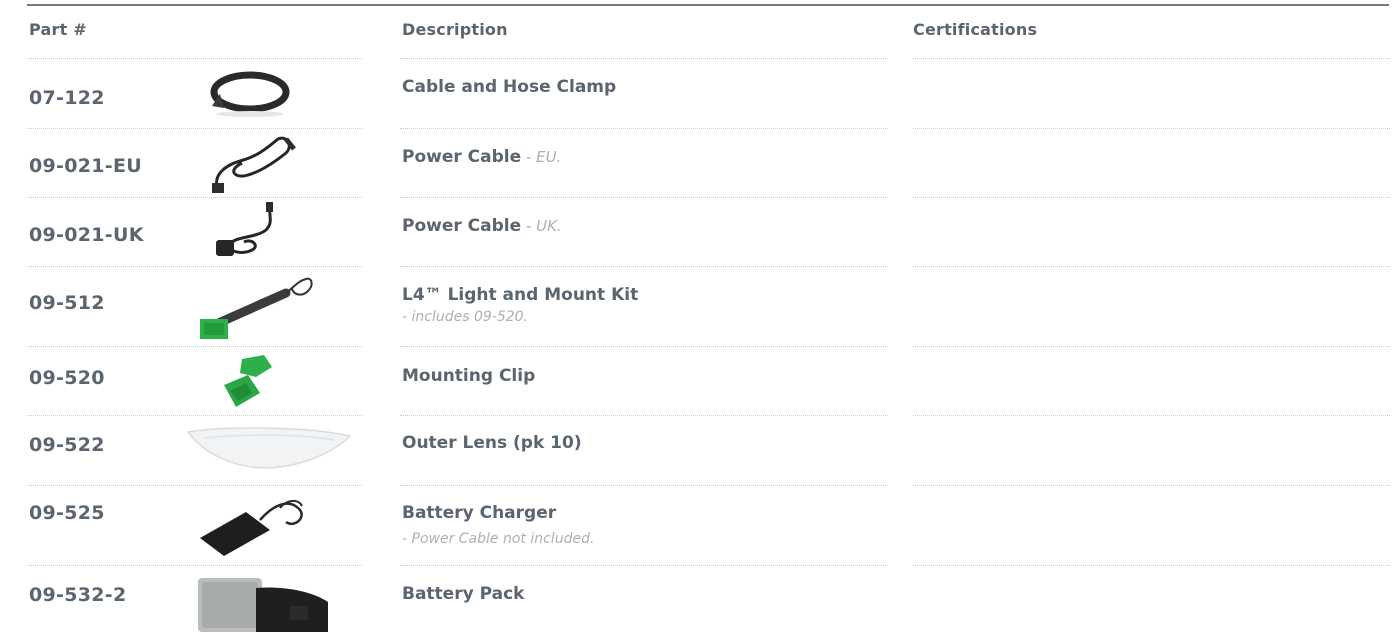 The width and height of the screenshot is (1399, 636). Describe the element at coordinates (265, 232) in the screenshot. I see `power-cable-uk-image` at that location.